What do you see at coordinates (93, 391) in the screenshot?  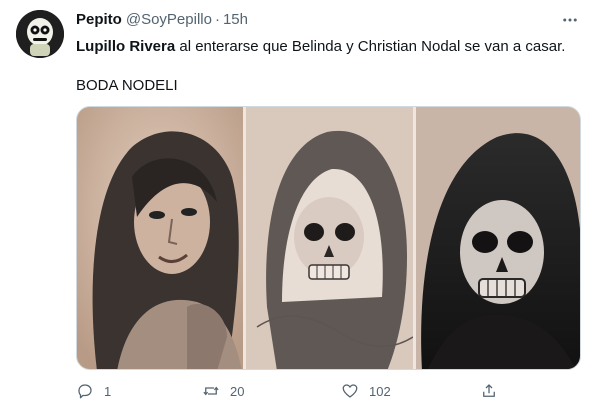 I see `reply-button: 1` at bounding box center [93, 391].